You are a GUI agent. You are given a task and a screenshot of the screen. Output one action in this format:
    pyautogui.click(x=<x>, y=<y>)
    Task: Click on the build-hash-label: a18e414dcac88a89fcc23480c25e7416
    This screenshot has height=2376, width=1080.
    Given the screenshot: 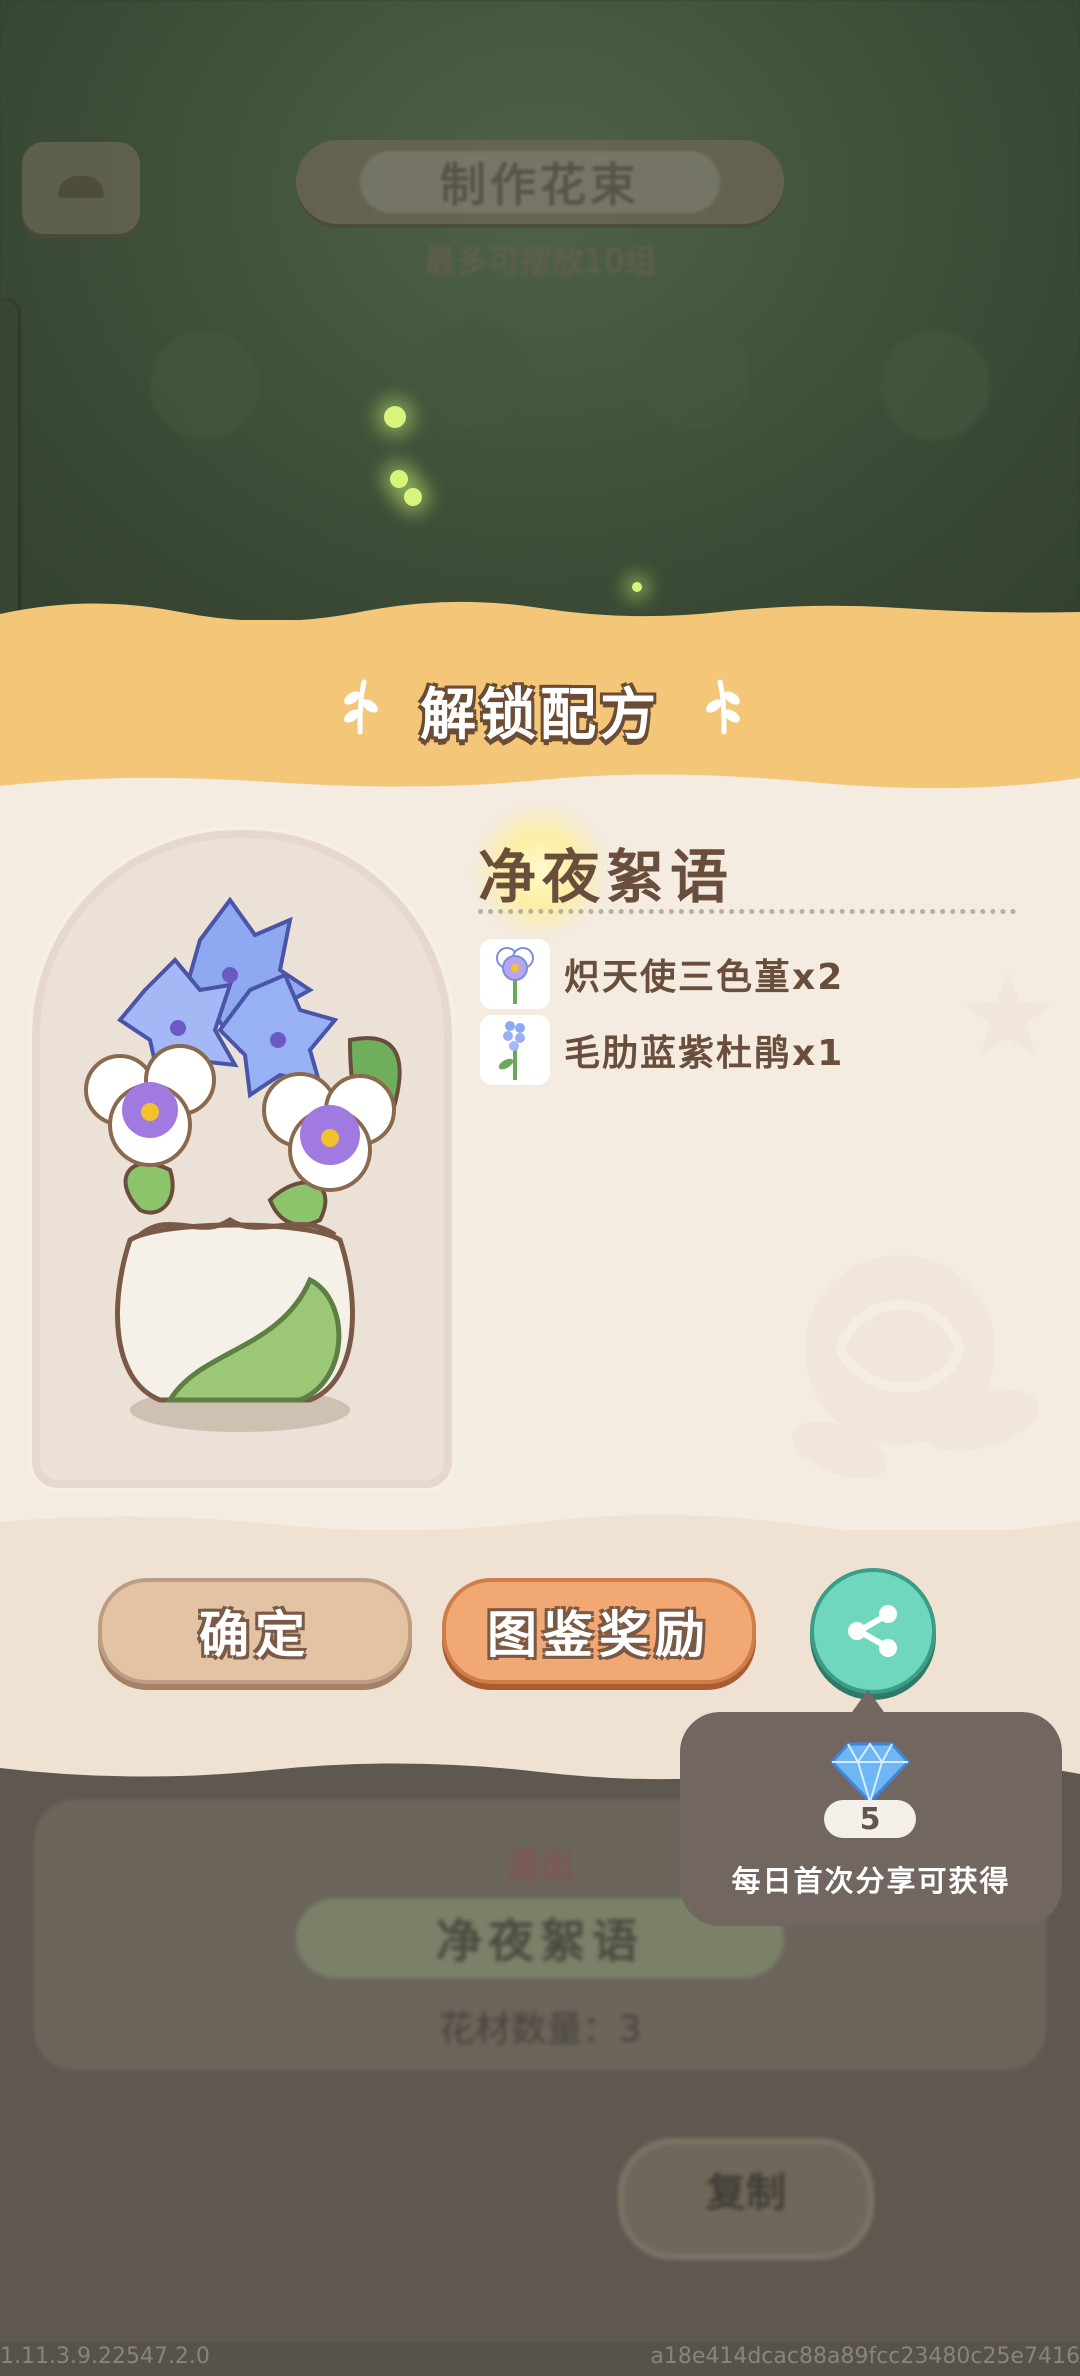 What is the action you would take?
    pyautogui.click(x=865, y=2356)
    